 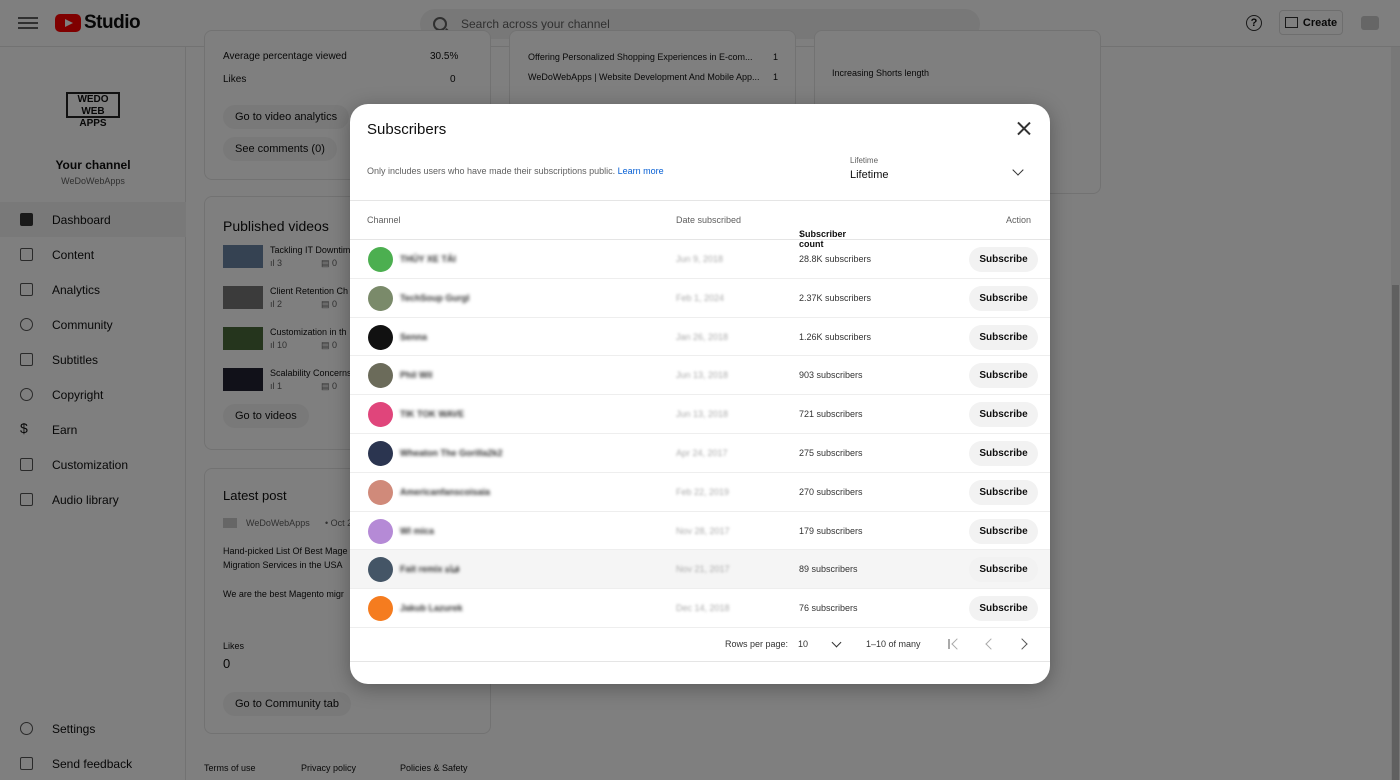 I want to click on subscriber-channel-name: TIK TOK WAVE, so click(x=432, y=414).